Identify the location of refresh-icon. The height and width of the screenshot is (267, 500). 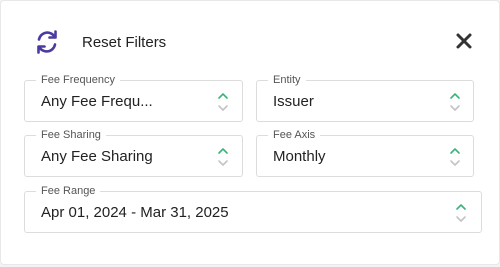
(47, 42).